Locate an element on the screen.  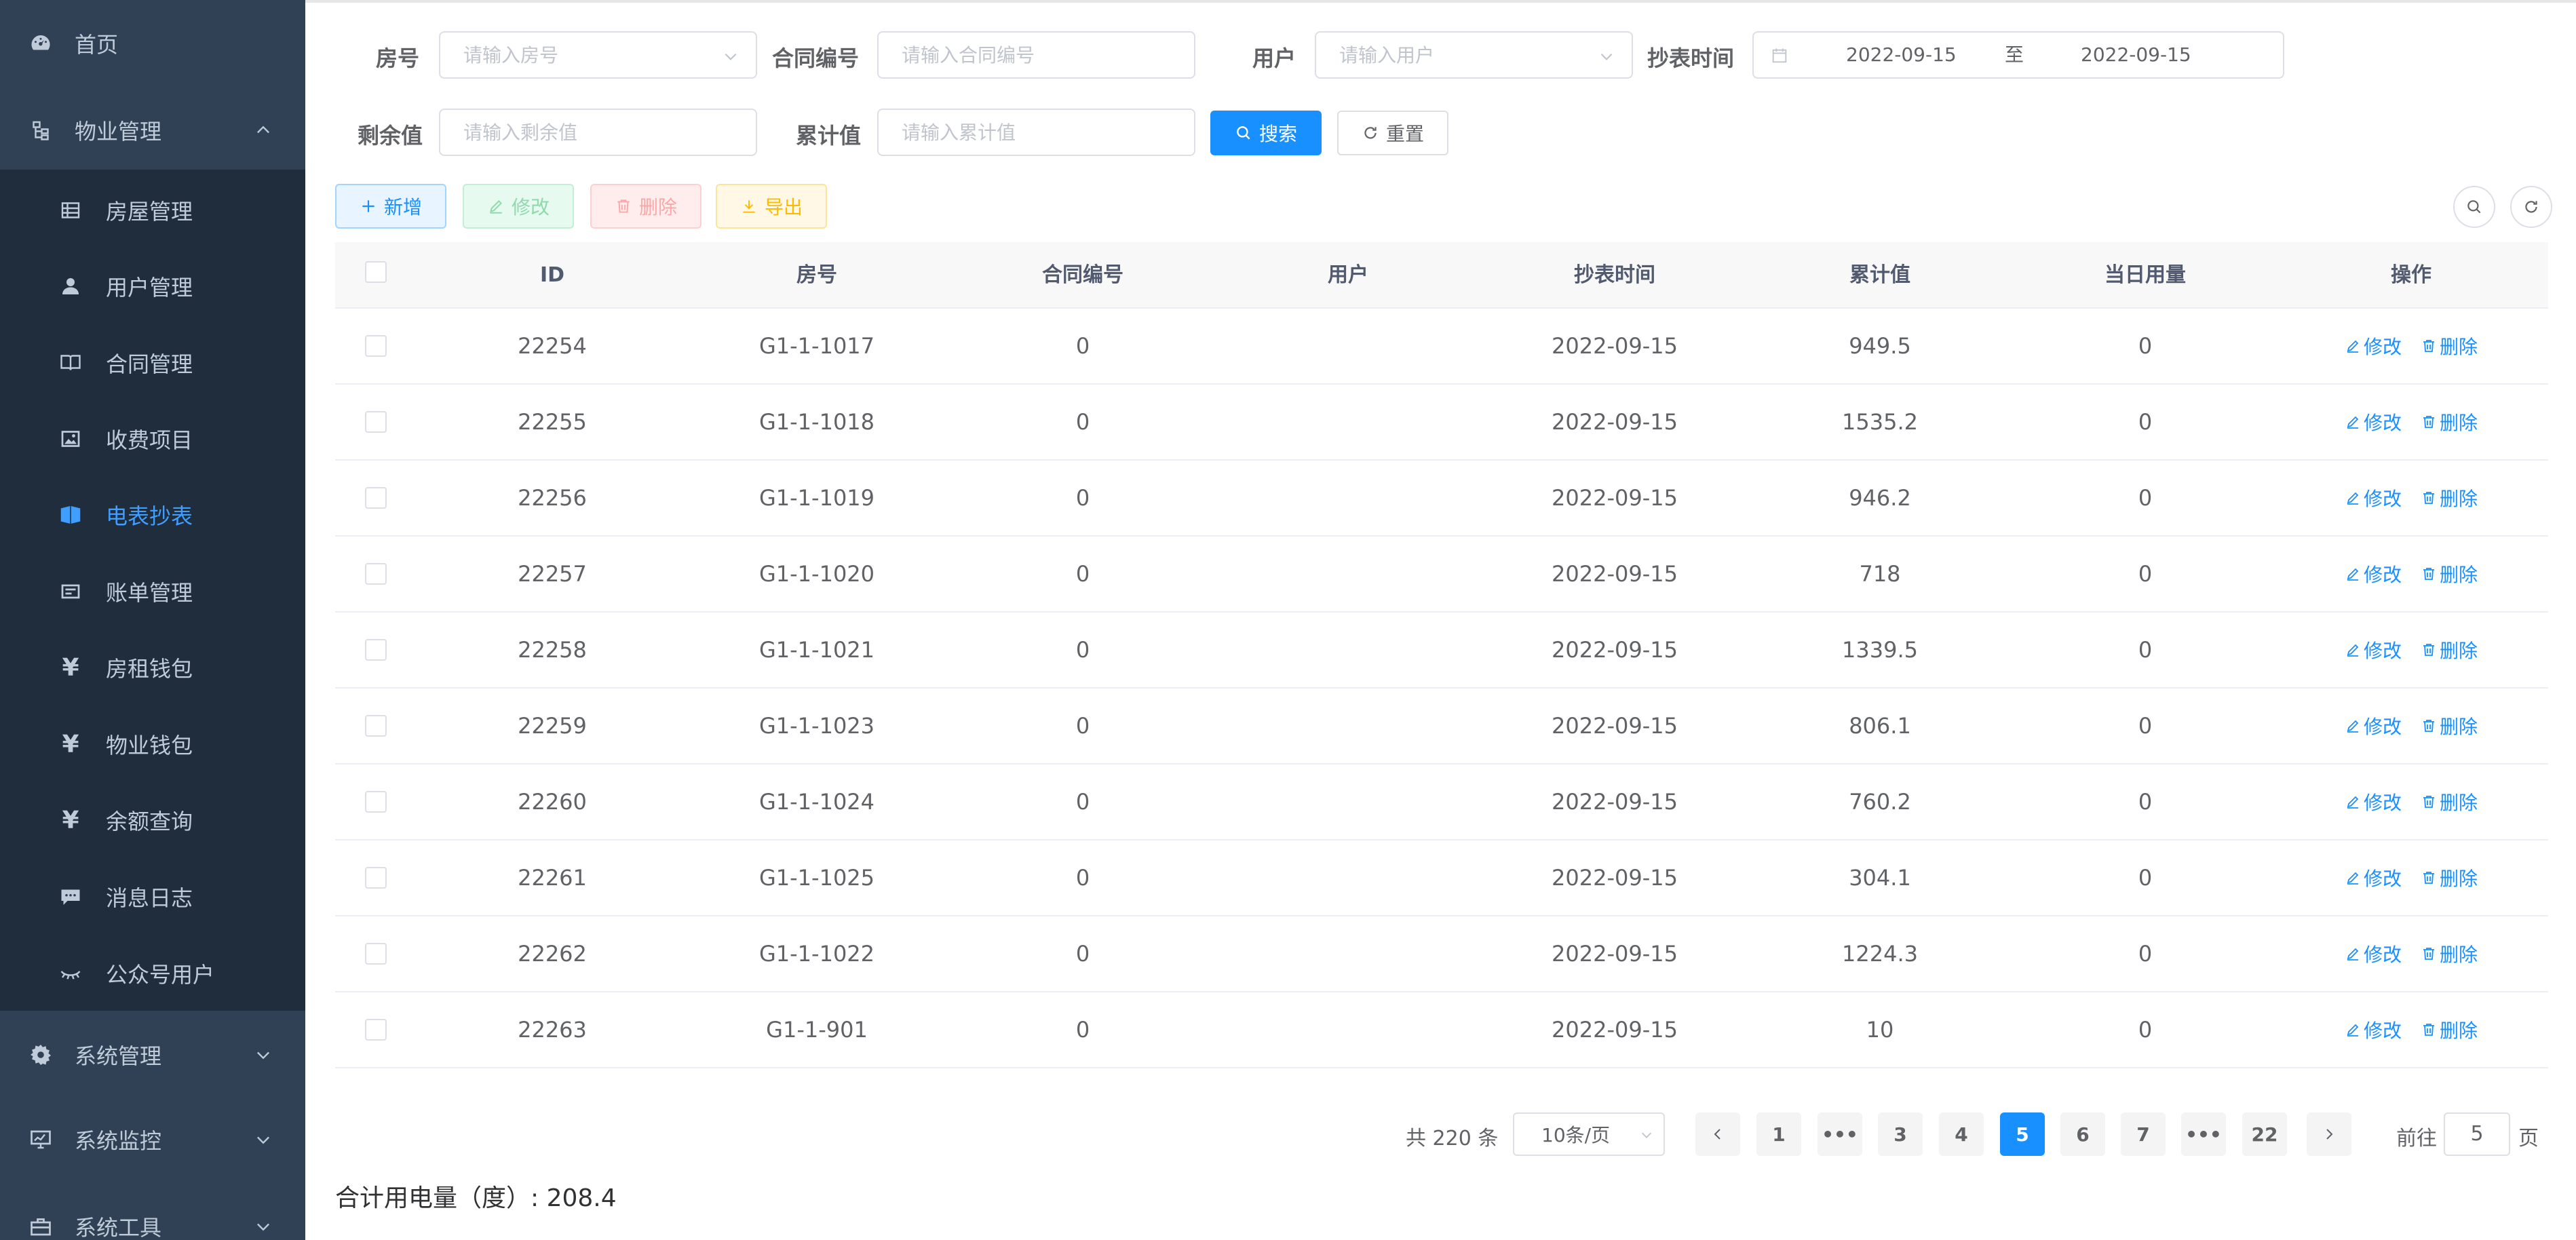
date-end: 2022-09-15 is located at coordinates (2136, 55).